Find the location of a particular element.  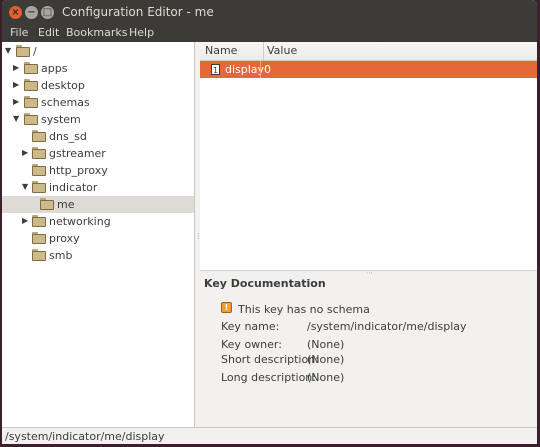

key-name-value: /system/indicator/me/display is located at coordinates (387, 326).